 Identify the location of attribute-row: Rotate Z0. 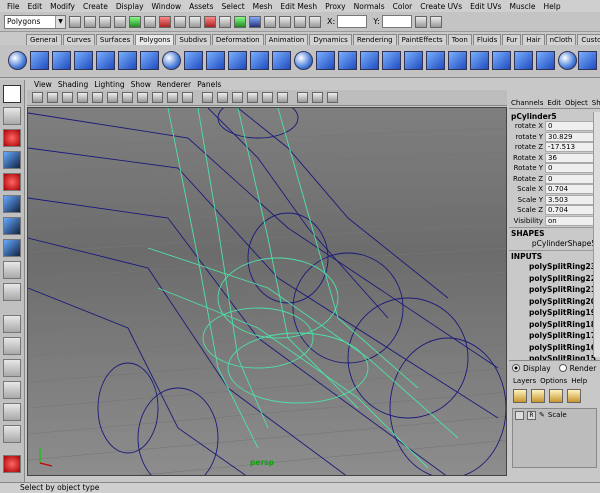
(554, 179).